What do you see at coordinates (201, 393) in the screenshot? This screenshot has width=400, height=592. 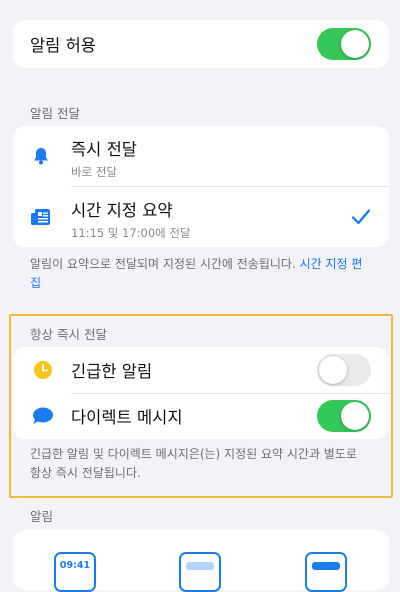 I see `always-card: 긴급한 알림 다이렉트 메시지` at bounding box center [201, 393].